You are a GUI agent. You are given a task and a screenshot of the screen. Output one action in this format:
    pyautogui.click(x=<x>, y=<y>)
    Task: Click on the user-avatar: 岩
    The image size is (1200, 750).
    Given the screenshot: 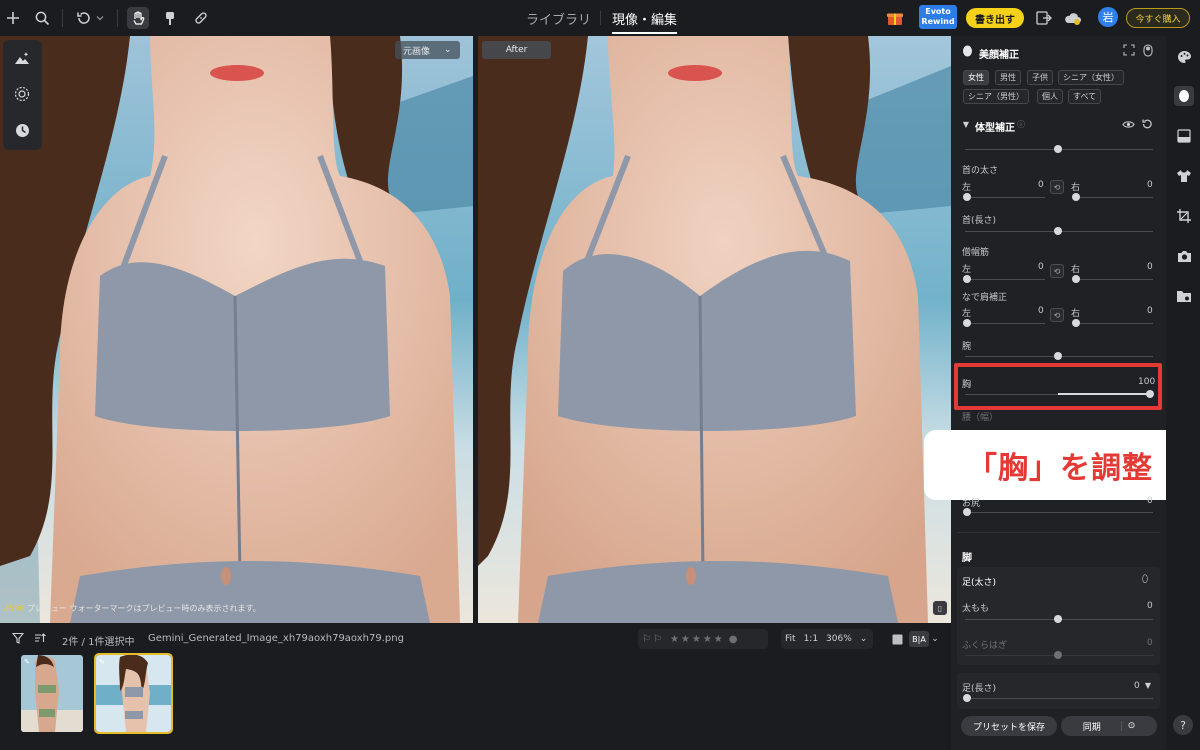 What is the action you would take?
    pyautogui.click(x=1108, y=17)
    